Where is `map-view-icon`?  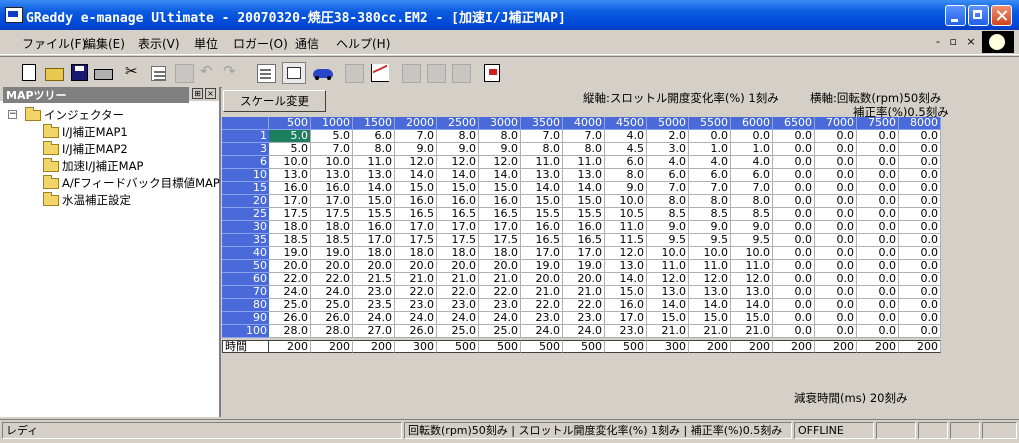
map-view-icon is located at coordinates (294, 73).